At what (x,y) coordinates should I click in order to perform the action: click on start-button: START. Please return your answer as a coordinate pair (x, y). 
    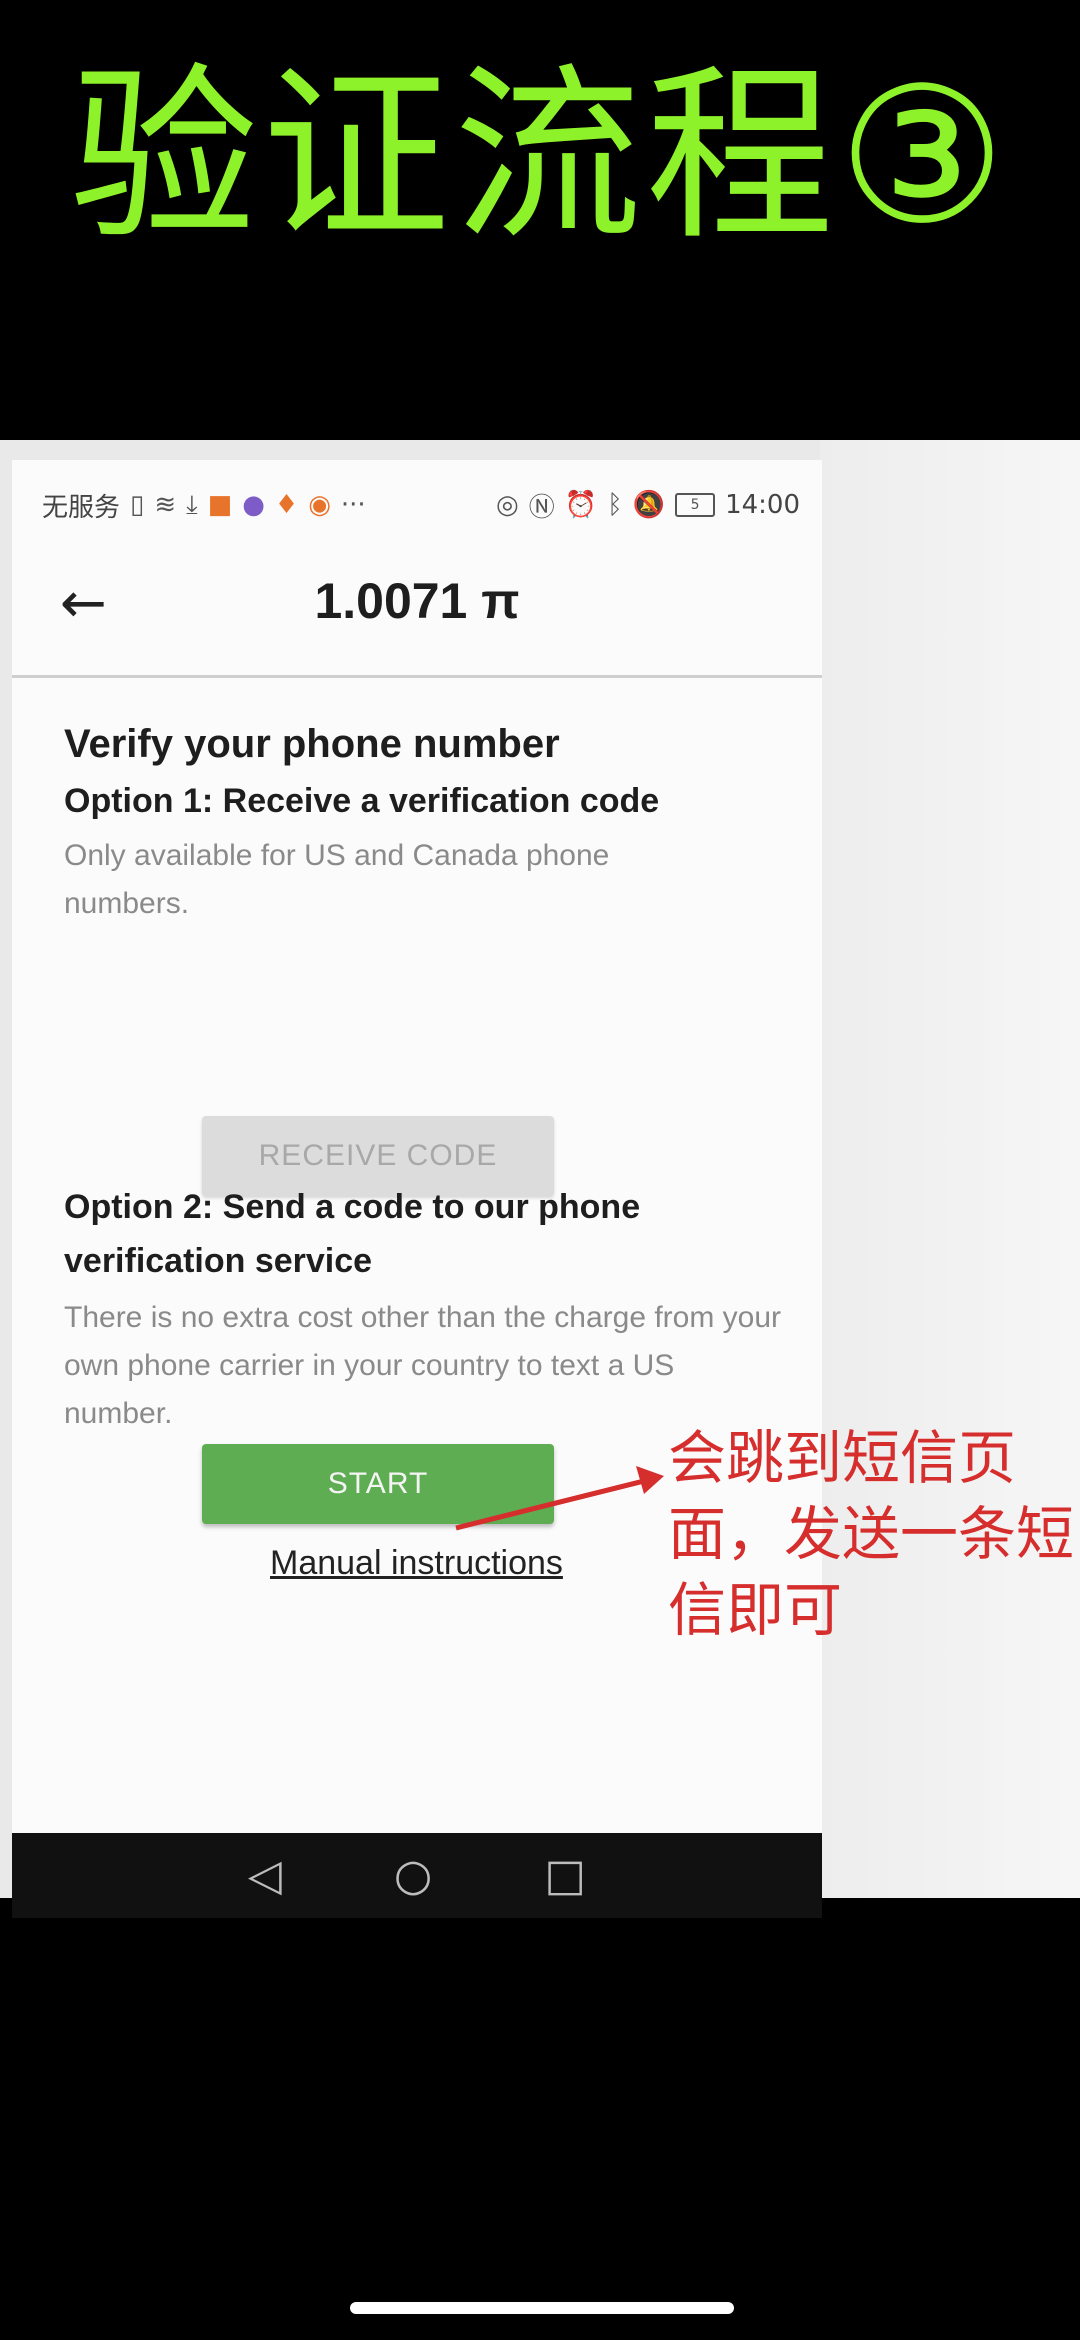
    Looking at the image, I should click on (378, 1484).